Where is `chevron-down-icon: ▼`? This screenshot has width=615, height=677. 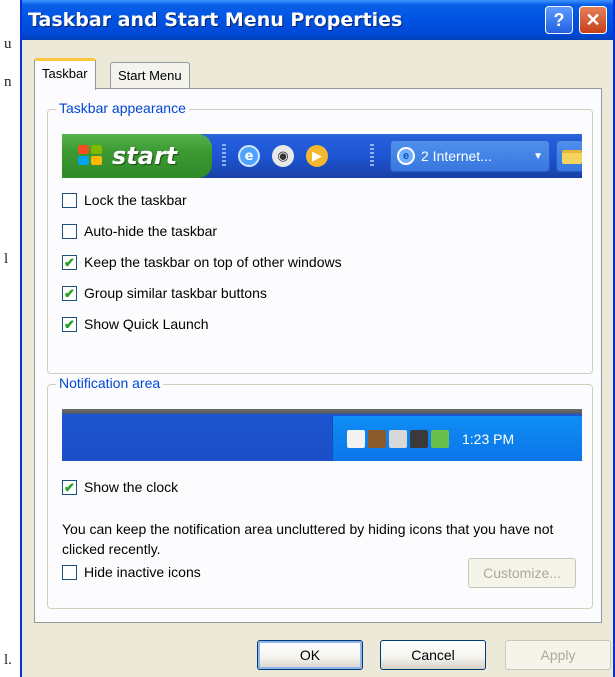
chevron-down-icon: ▼ is located at coordinates (538, 156).